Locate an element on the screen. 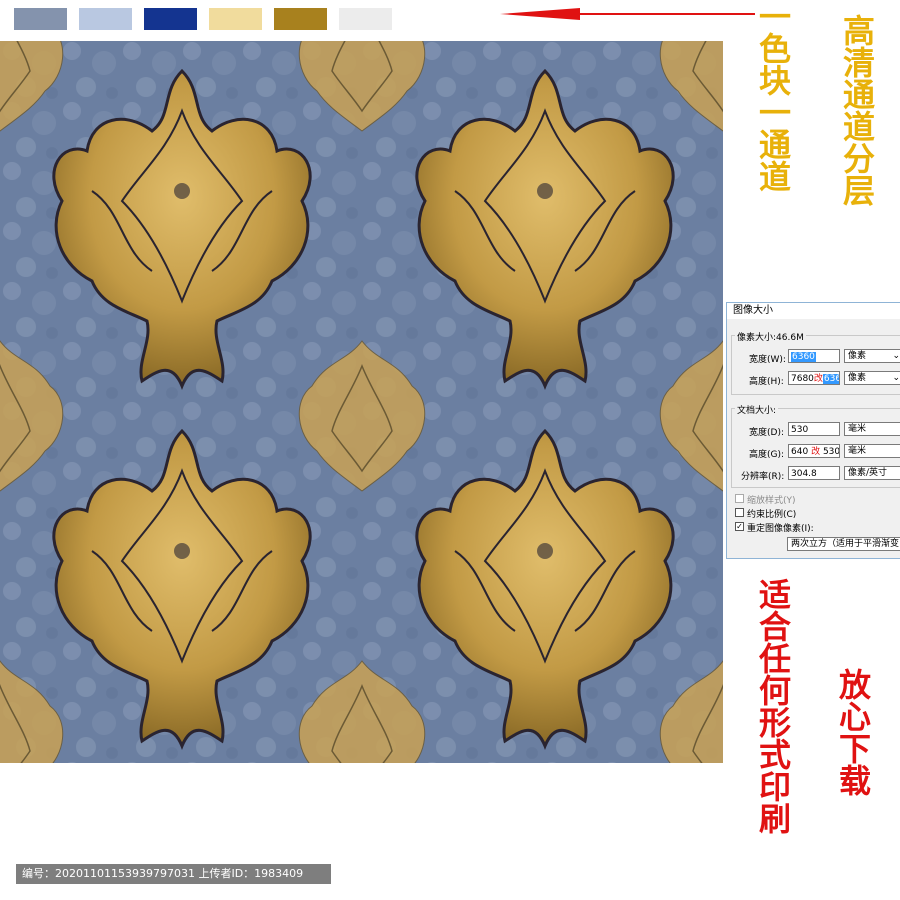 The width and height of the screenshot is (900, 900). annotation-one-block-one-channel: 一色块一通道 is located at coordinates (773, 96).